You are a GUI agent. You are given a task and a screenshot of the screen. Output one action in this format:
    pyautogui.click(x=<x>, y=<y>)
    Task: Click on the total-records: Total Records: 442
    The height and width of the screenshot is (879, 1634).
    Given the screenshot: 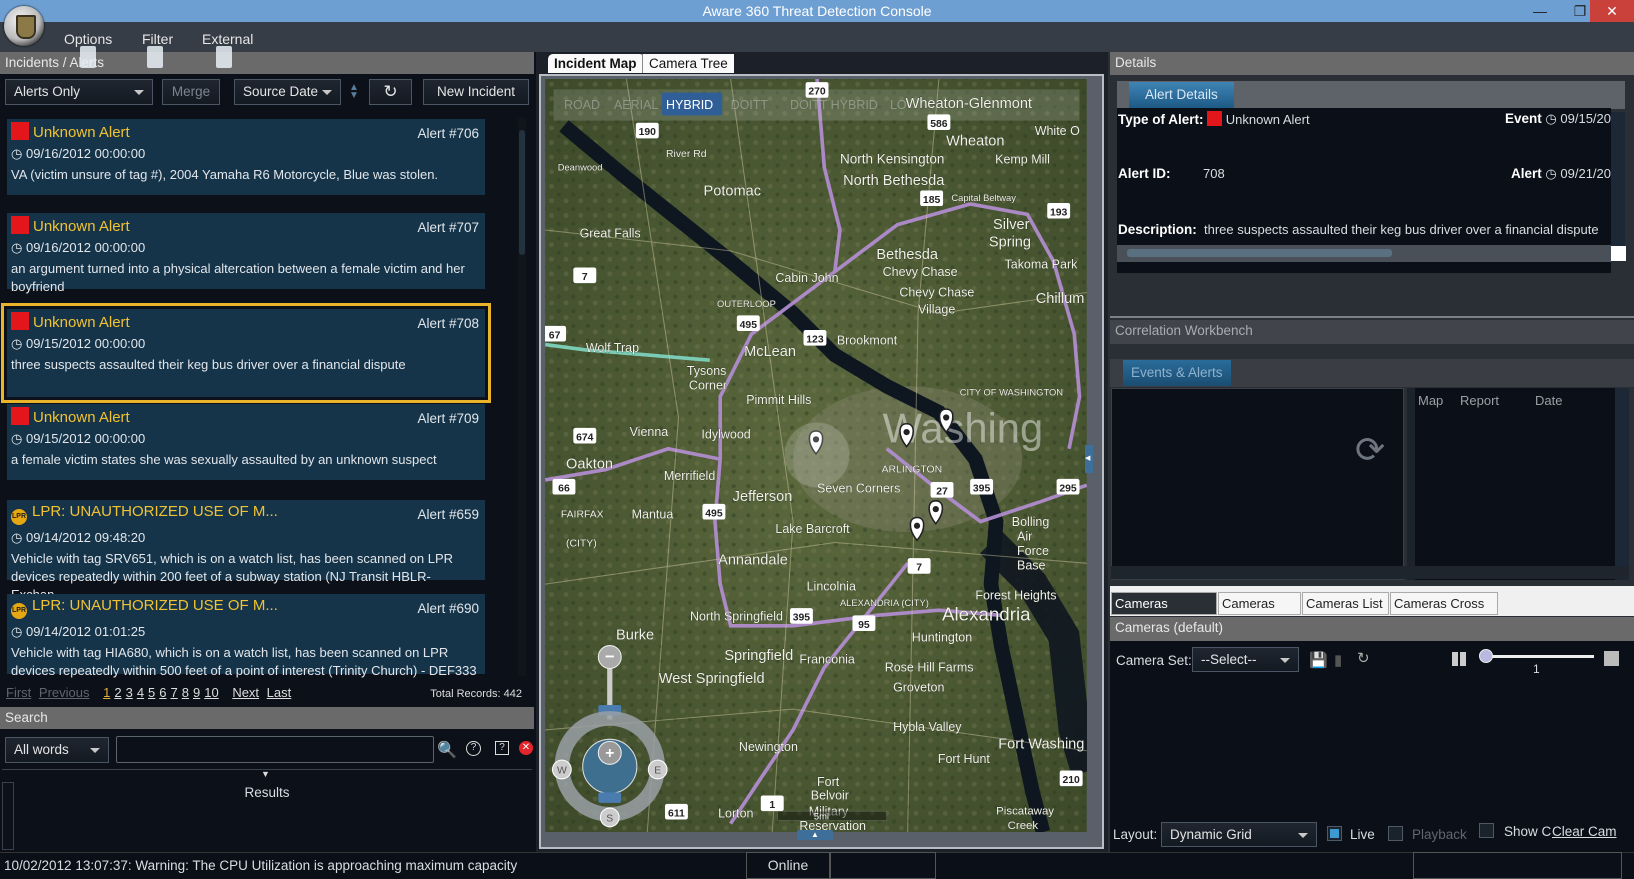 What is the action you would take?
    pyautogui.click(x=476, y=694)
    